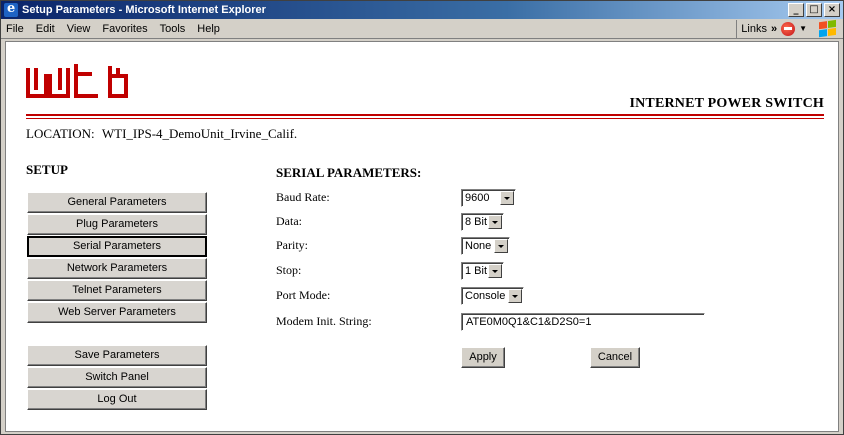 Image resolution: width=844 pixels, height=435 pixels. I want to click on parity-select: None, so click(485, 246).